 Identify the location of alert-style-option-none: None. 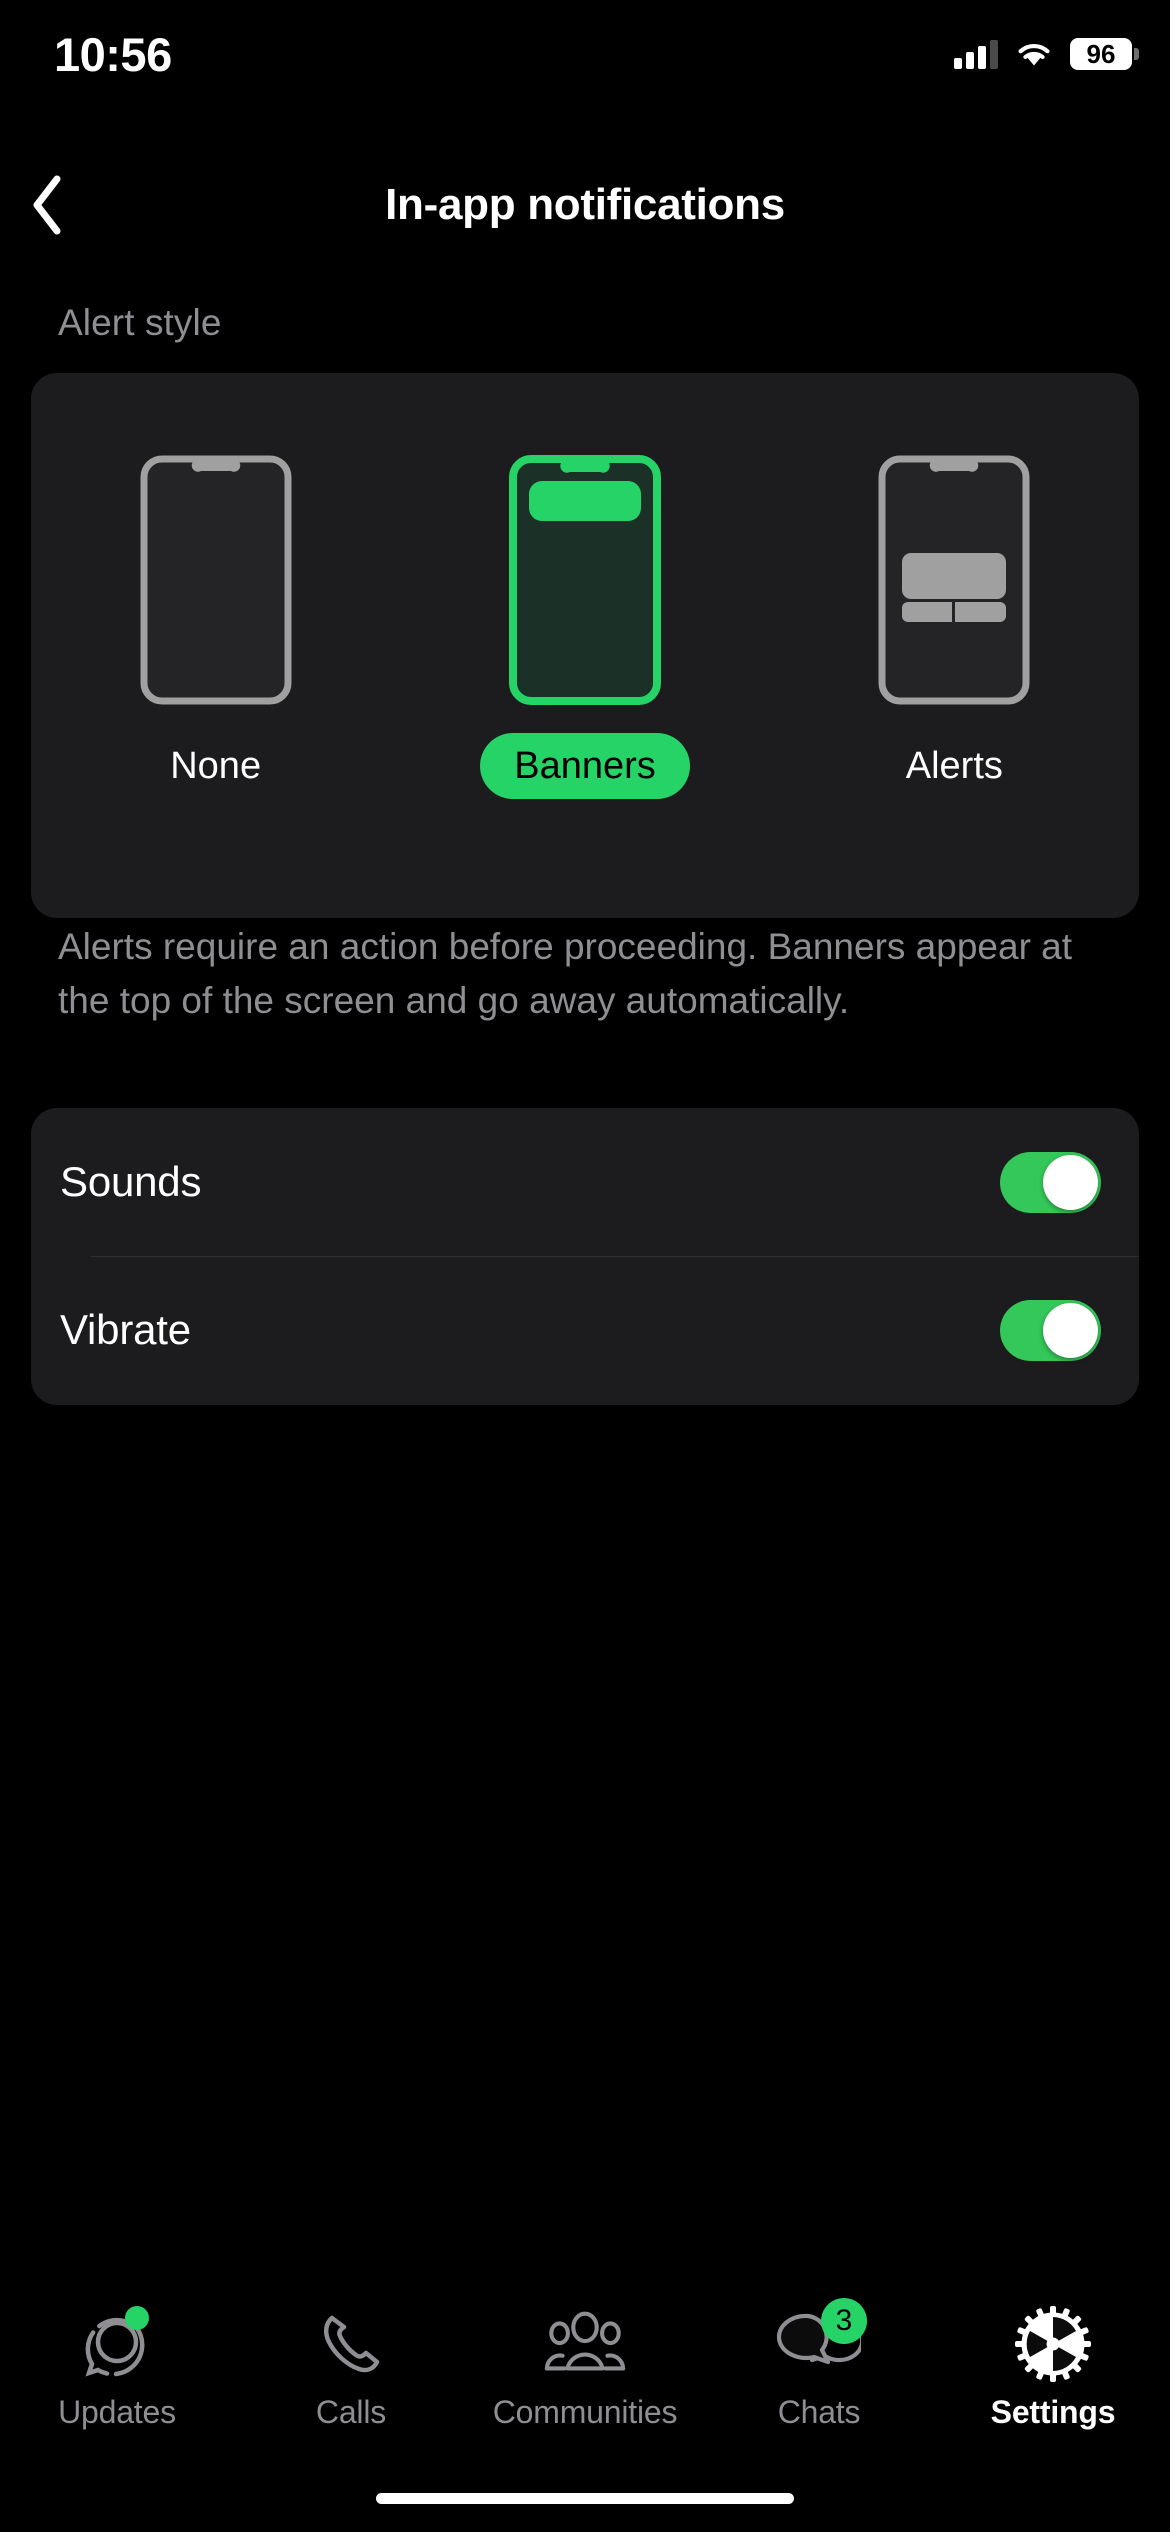
(215, 645).